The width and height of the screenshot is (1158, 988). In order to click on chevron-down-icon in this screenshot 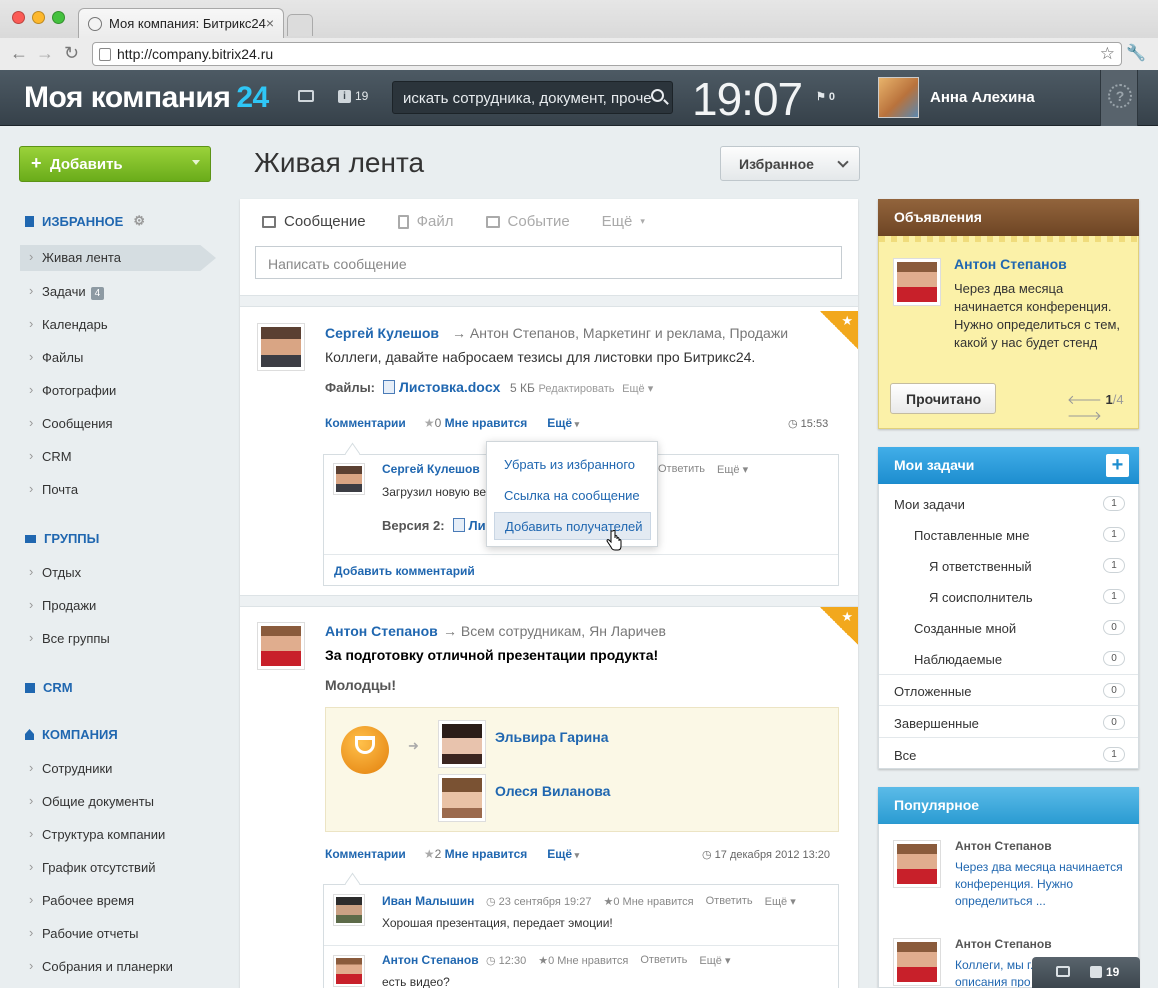, I will do `click(196, 162)`.